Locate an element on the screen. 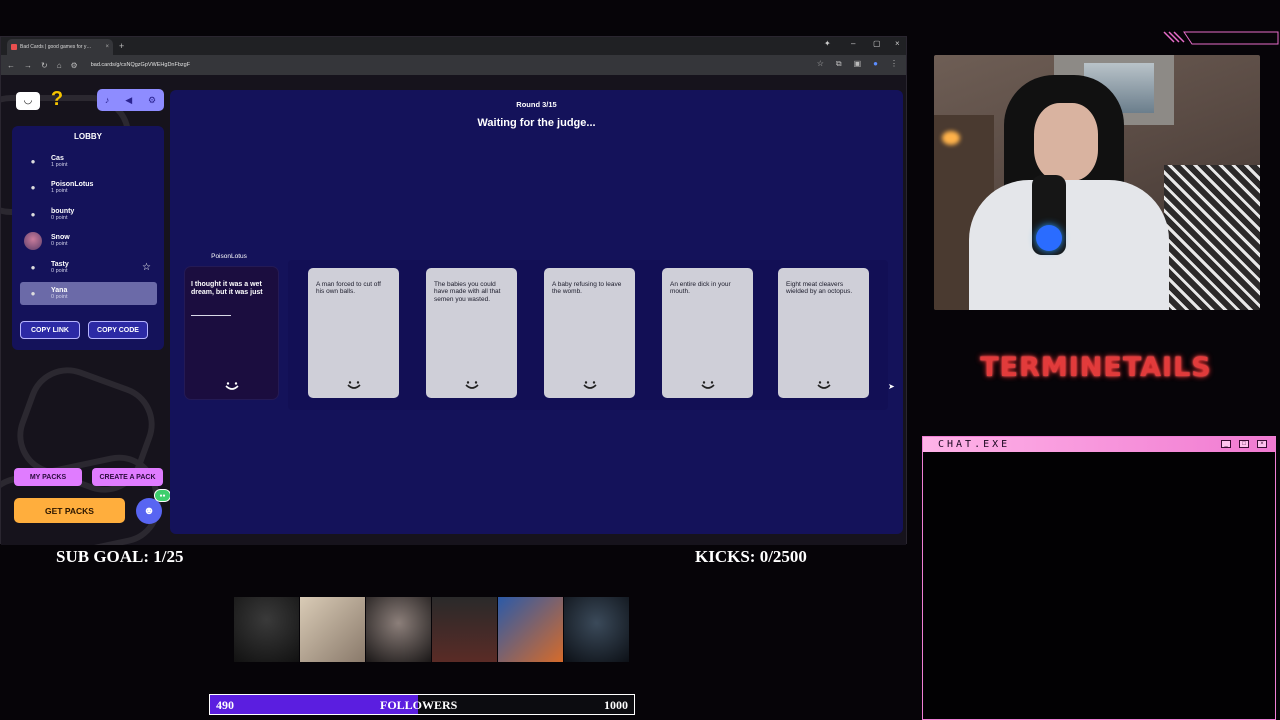 This screenshot has height=720, width=1280. gear-icon: ⚙ is located at coordinates (152, 100).